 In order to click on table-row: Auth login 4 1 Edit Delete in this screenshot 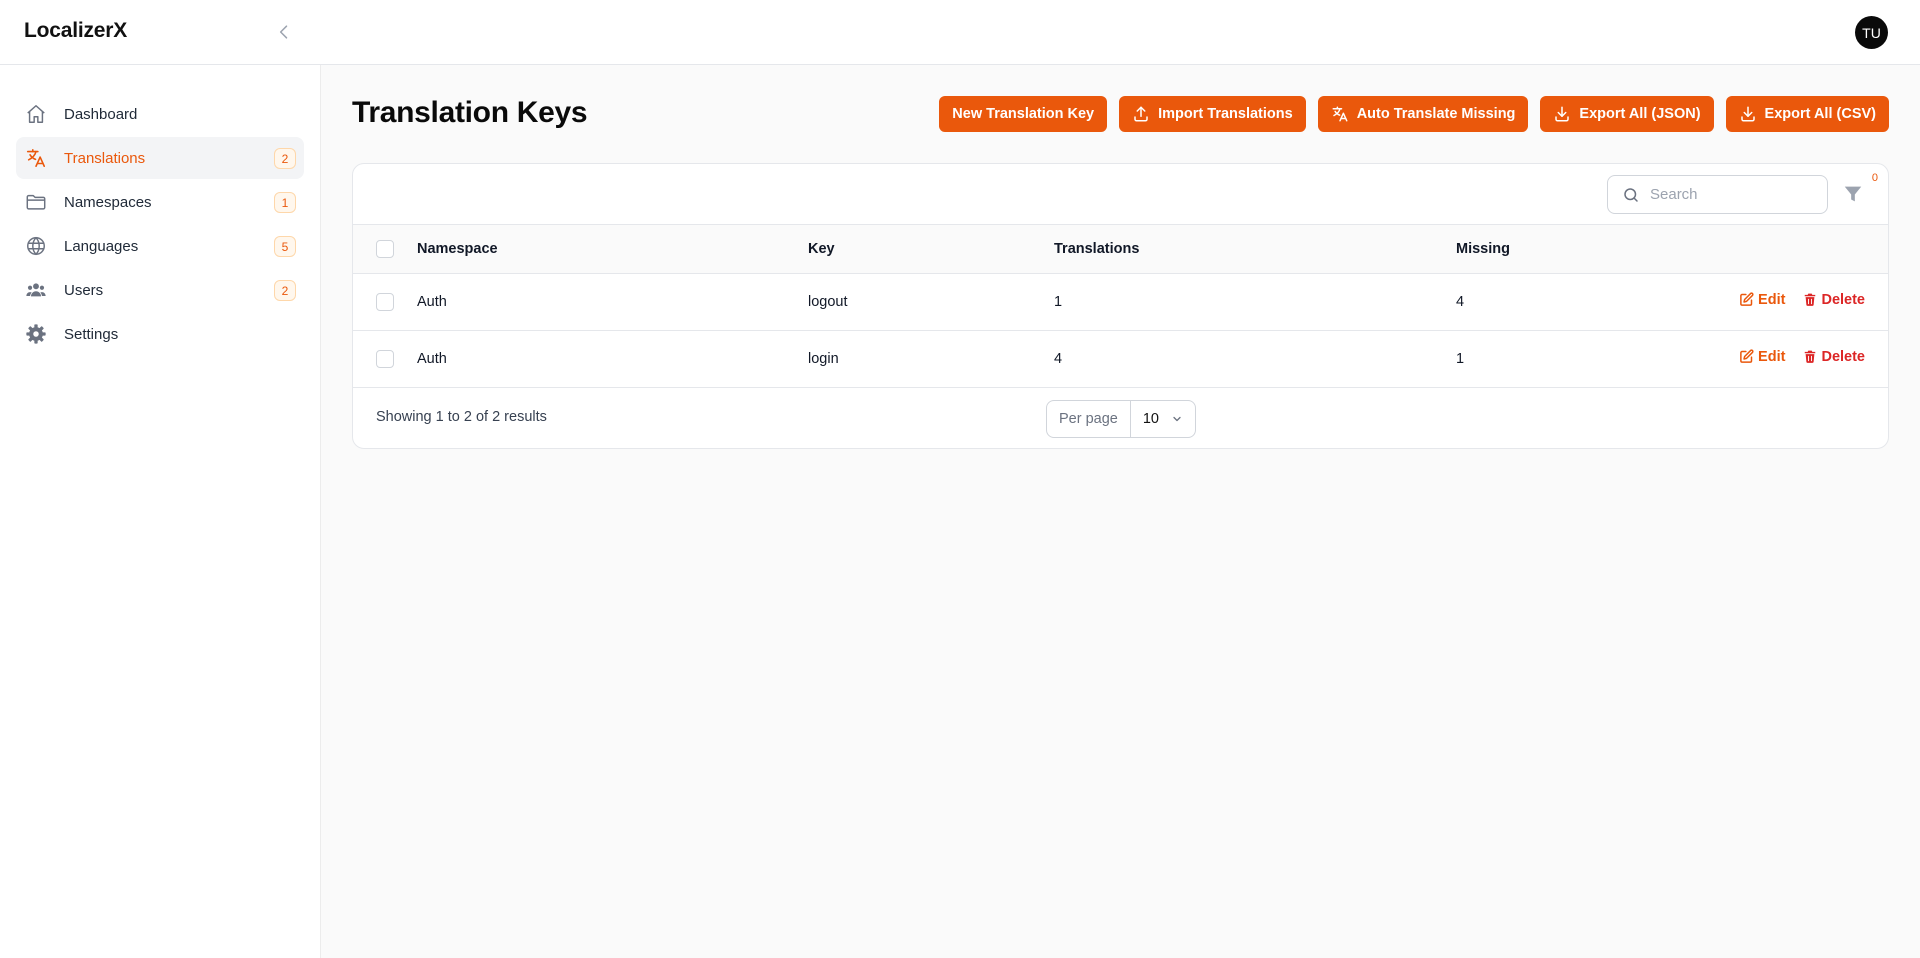, I will do `click(1120, 359)`.